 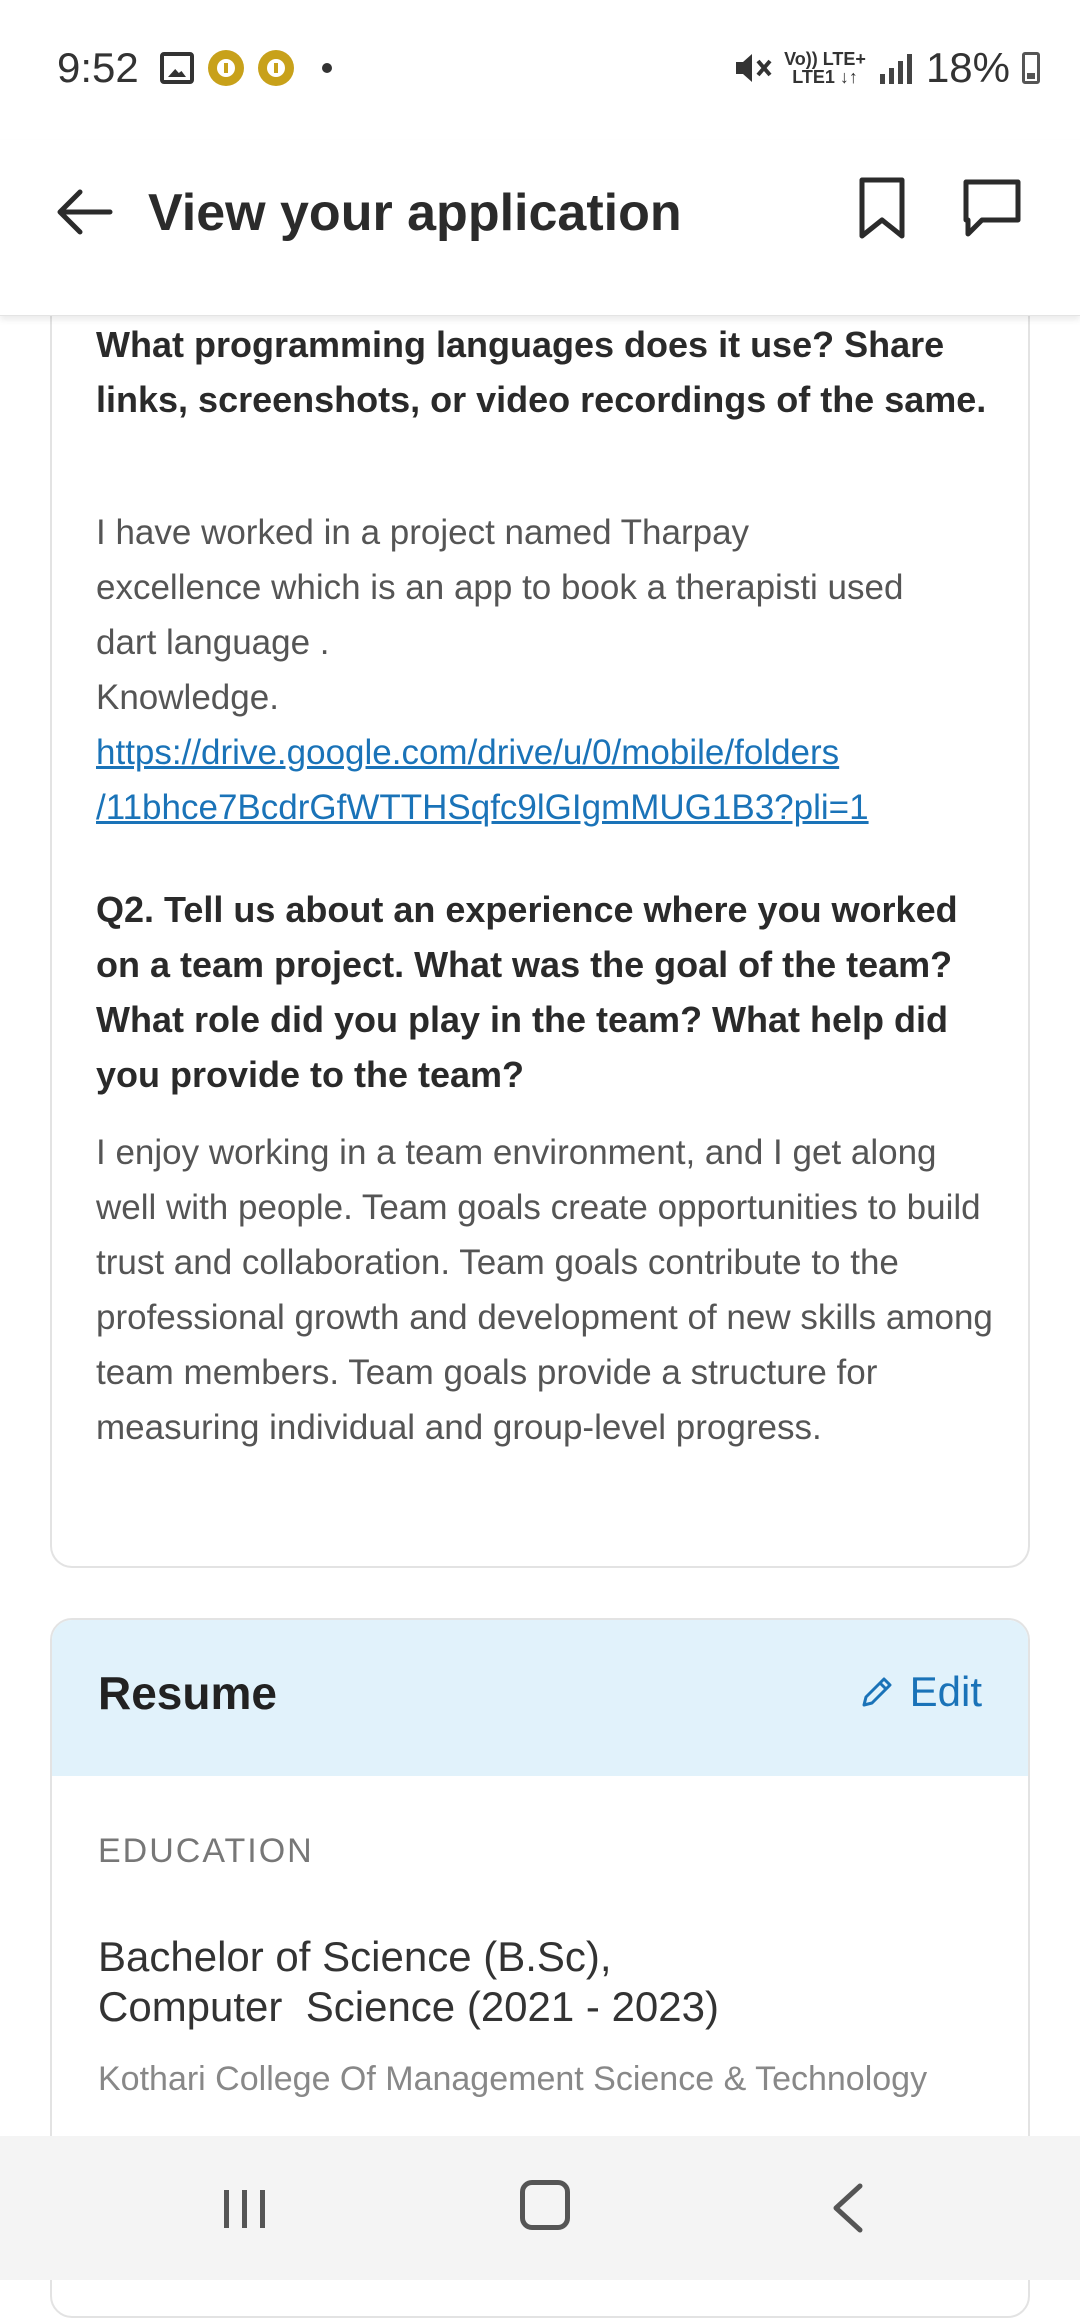 What do you see at coordinates (556, 807) in the screenshot?
I see `drive-link: /11bhce7BcdrGfWTTHSqfc9lGIgmMUG1B3?pli=1` at bounding box center [556, 807].